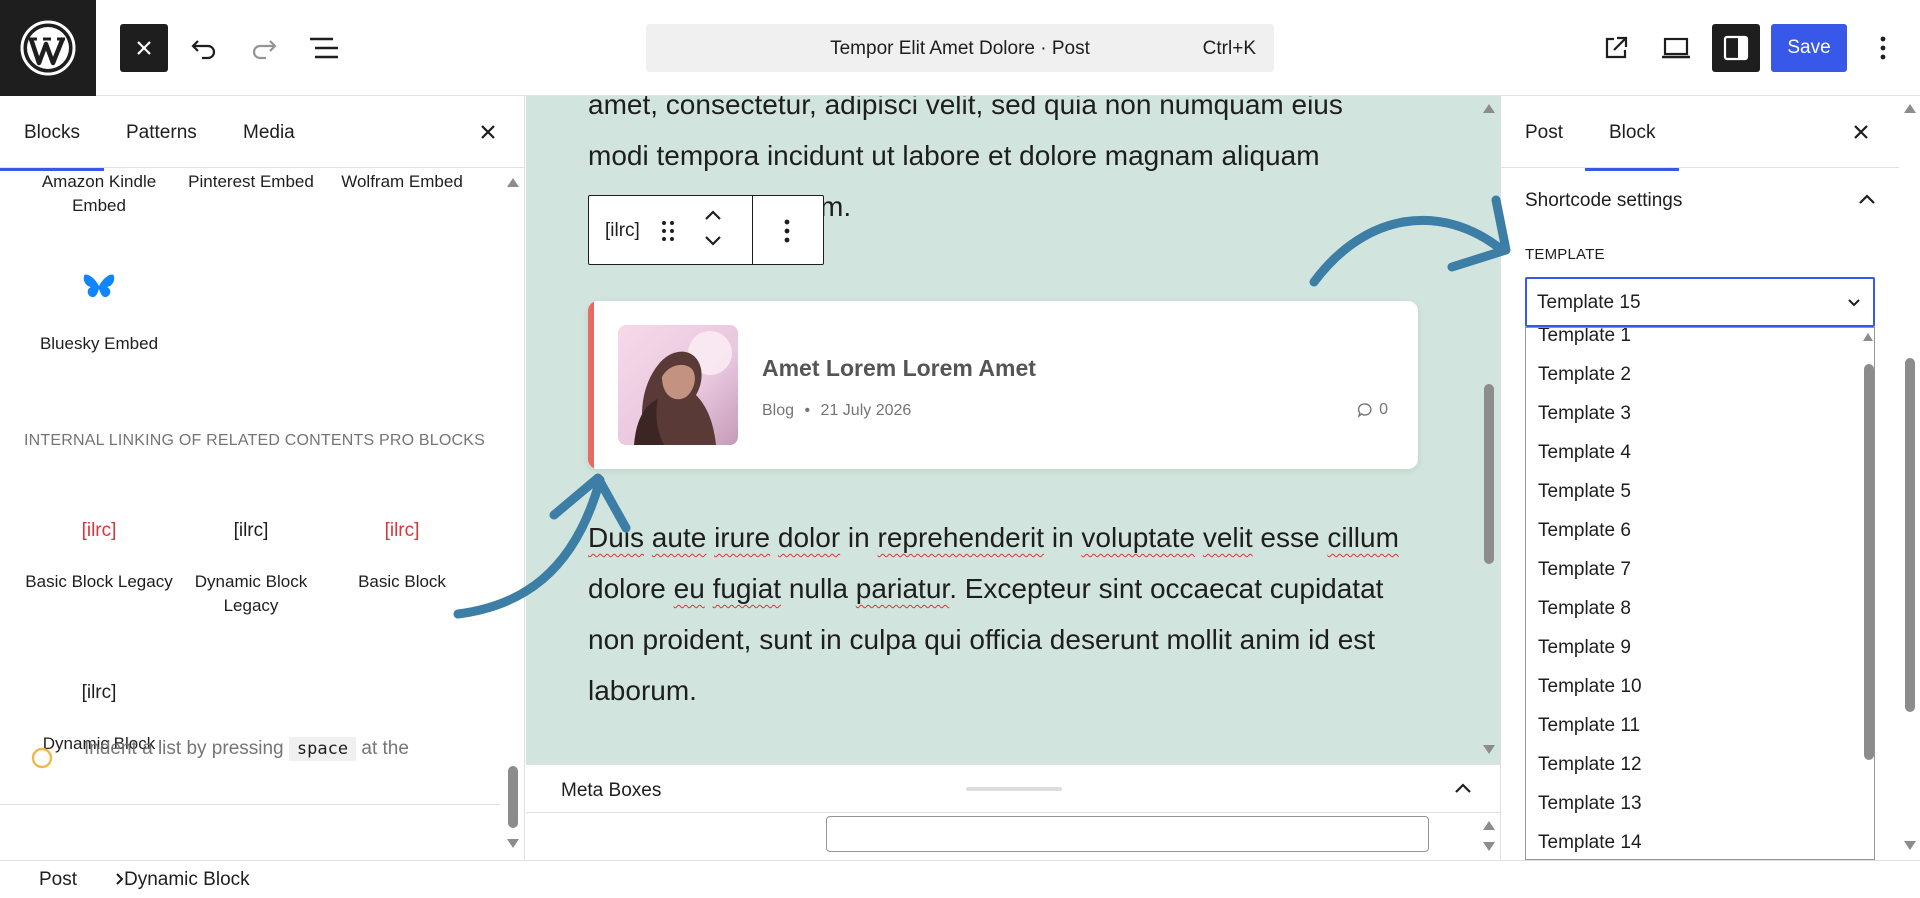  What do you see at coordinates (42, 758) in the screenshot?
I see `lightbulb-icon` at bounding box center [42, 758].